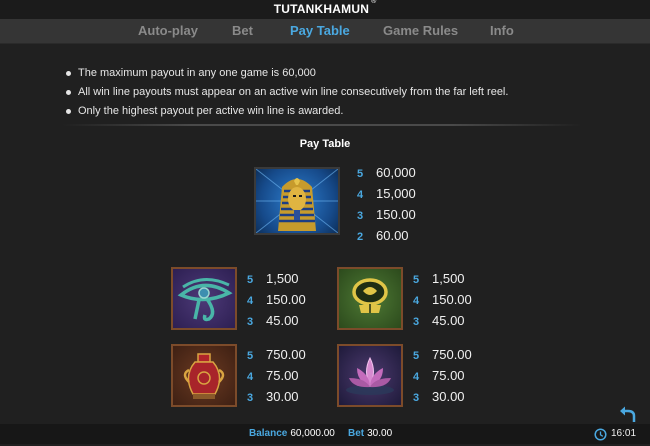 The image size is (650, 446). What do you see at coordinates (268, 433) in the screenshot?
I see `balance-label: Balance` at bounding box center [268, 433].